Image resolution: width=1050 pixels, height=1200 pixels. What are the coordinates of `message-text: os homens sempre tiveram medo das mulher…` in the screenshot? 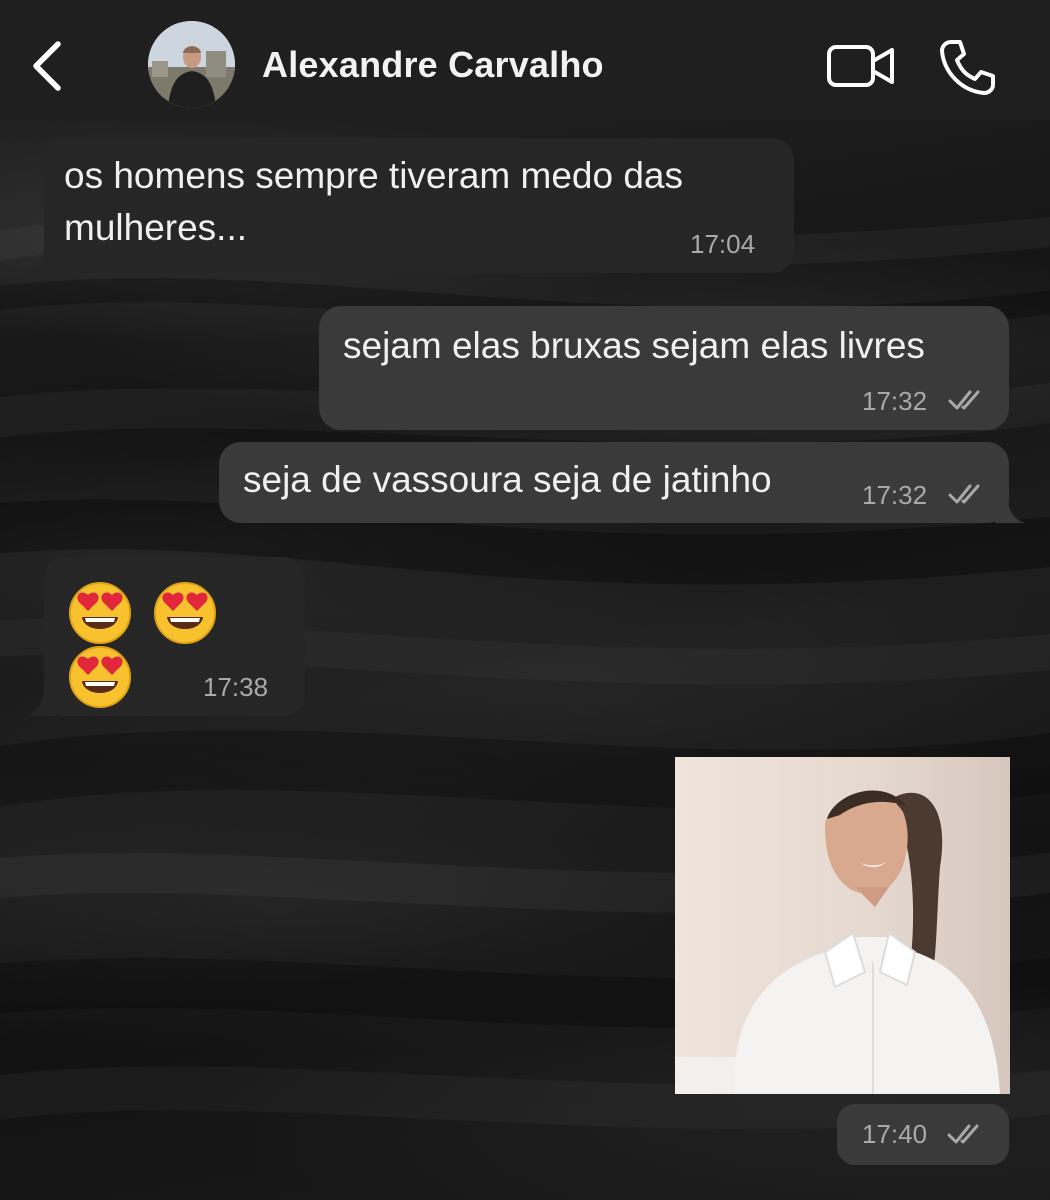 It's located at (373, 201).